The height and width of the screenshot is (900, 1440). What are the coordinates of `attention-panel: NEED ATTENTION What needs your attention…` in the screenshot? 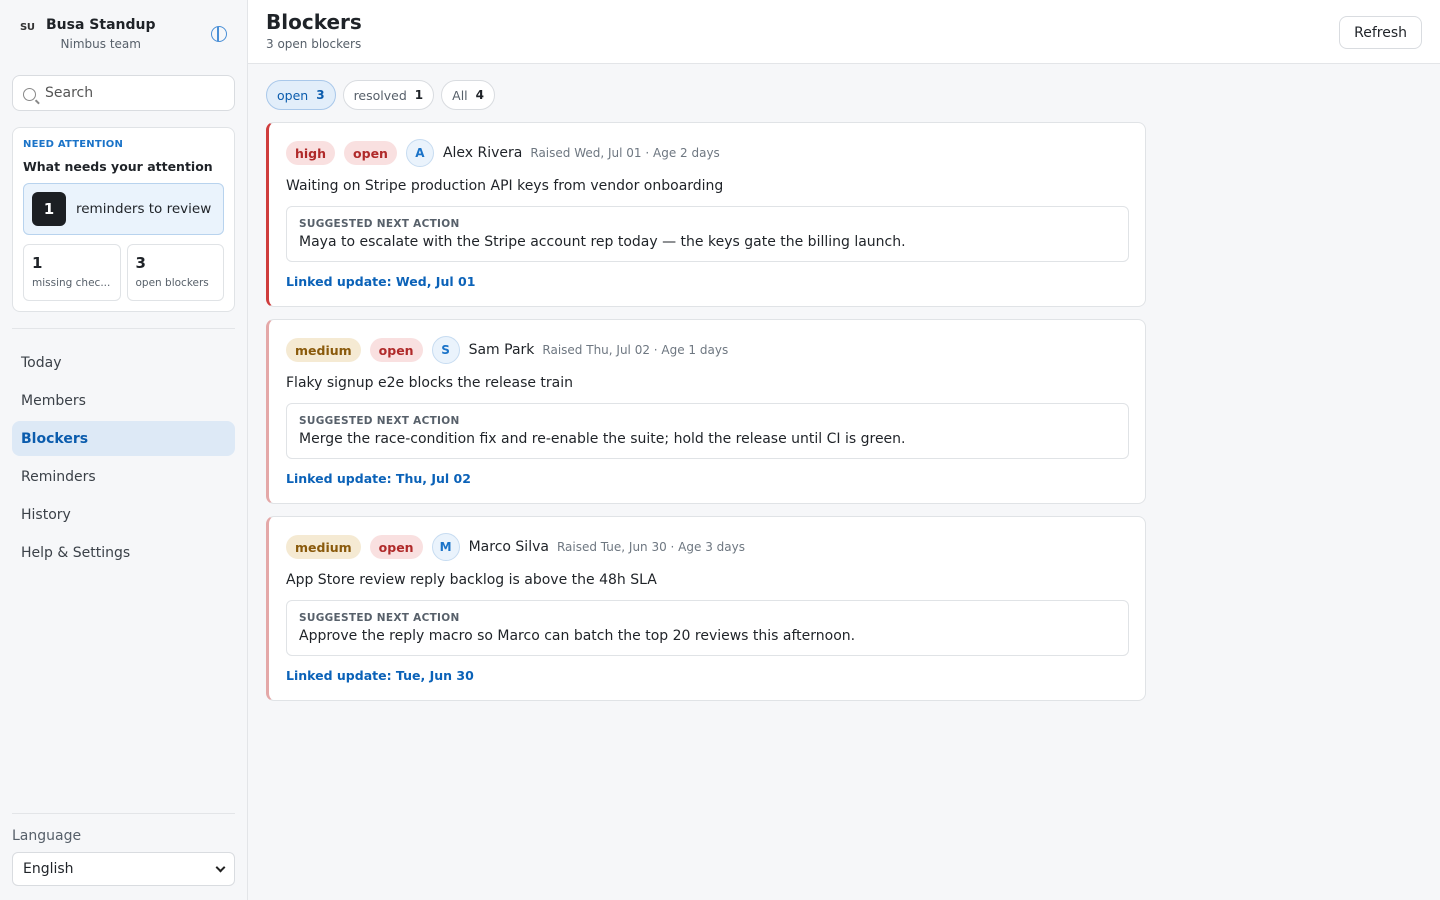 It's located at (123, 219).